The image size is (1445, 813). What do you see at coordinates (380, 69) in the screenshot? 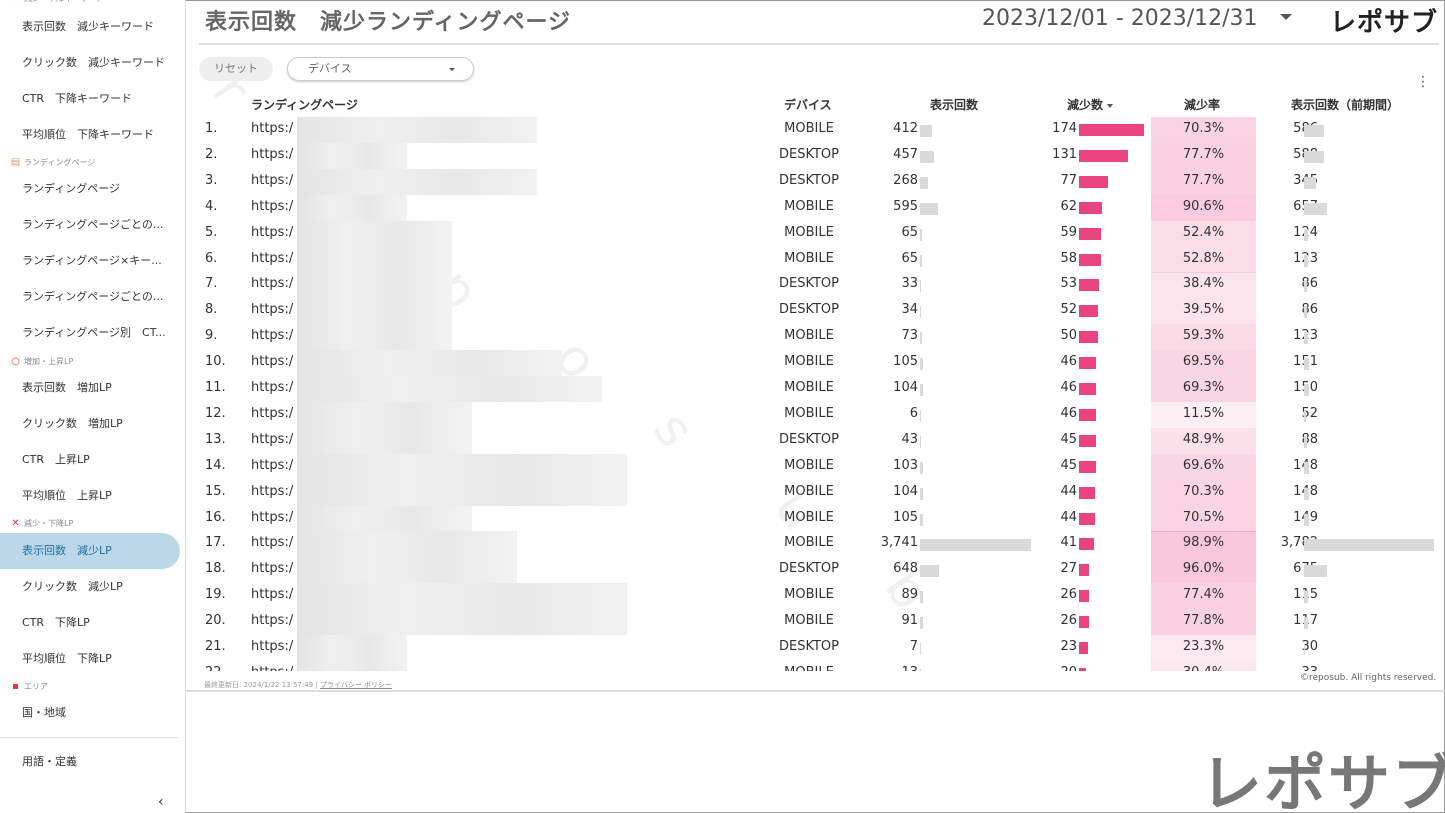
I see `device-filter-select: デバイス` at bounding box center [380, 69].